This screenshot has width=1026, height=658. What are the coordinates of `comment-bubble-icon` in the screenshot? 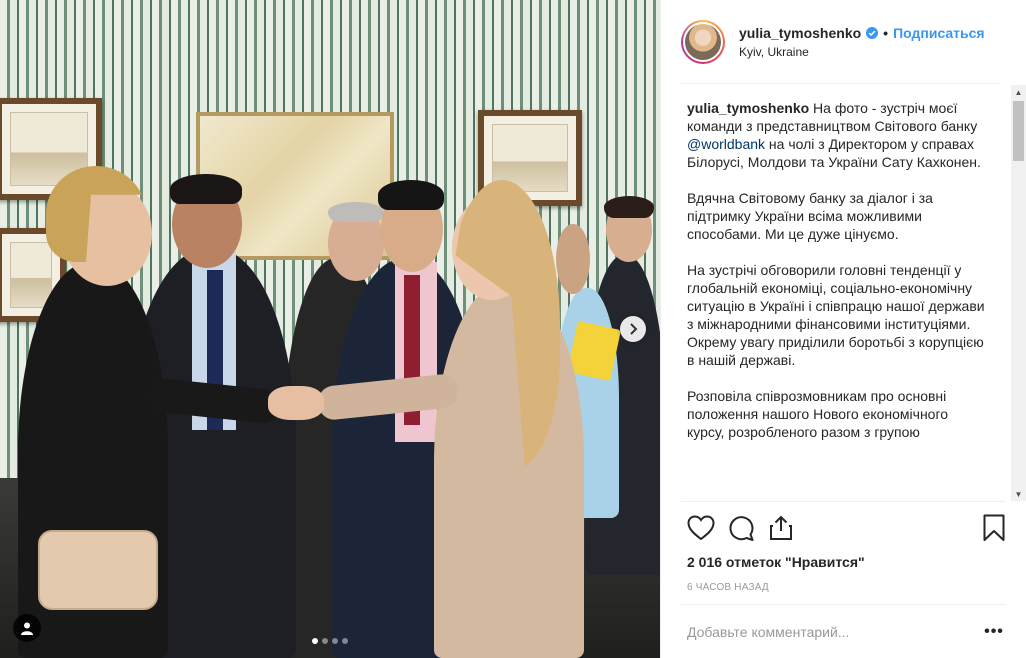 It's located at (741, 528).